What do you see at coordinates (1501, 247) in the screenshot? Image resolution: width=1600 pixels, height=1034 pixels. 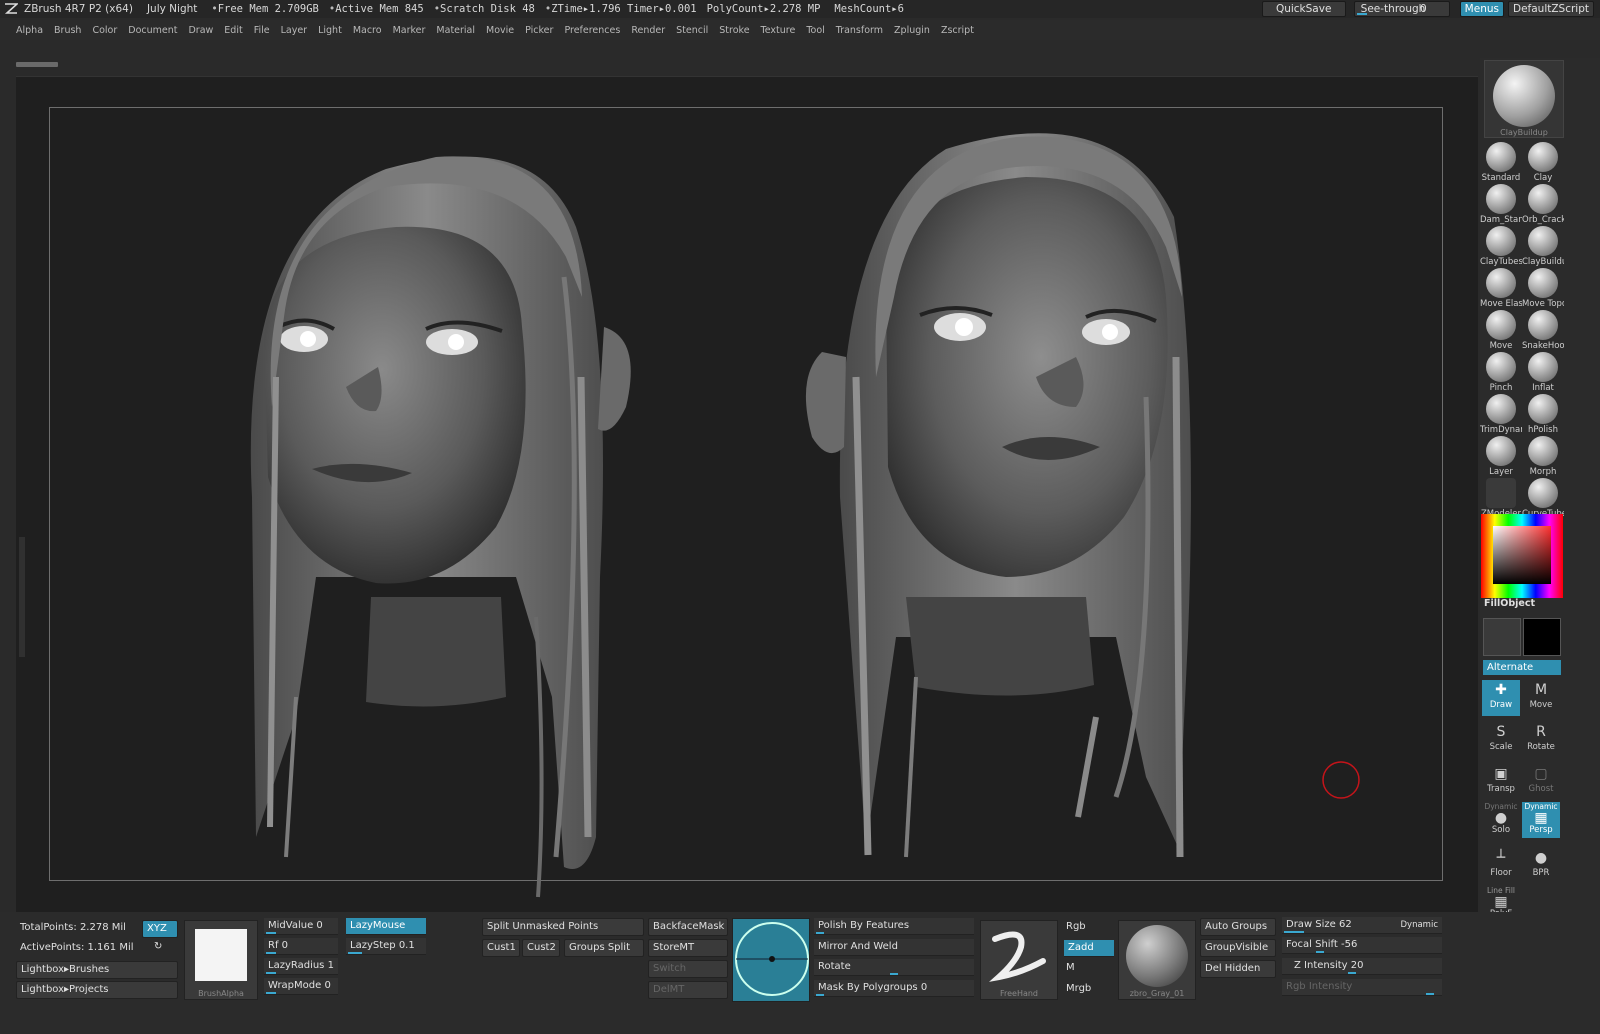 I see `brush-clay-tubes: ClayTubes` at bounding box center [1501, 247].